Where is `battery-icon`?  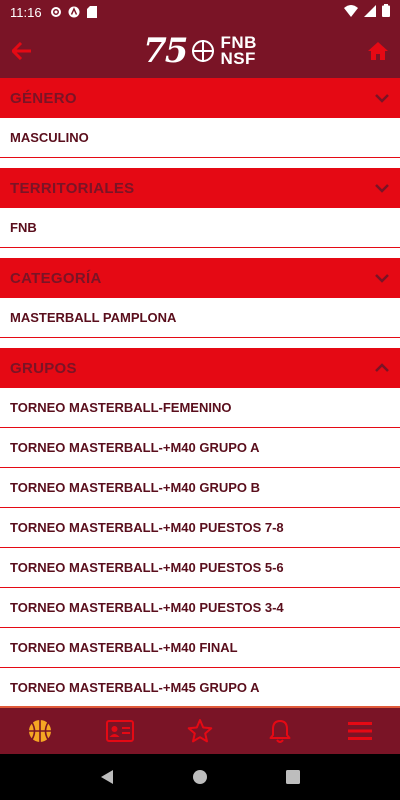
battery-icon is located at coordinates (386, 12).